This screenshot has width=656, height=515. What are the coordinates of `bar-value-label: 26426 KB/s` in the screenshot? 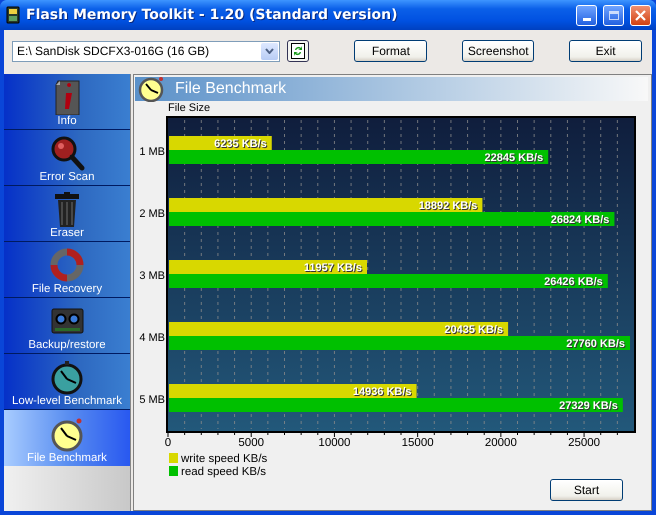 It's located at (573, 282).